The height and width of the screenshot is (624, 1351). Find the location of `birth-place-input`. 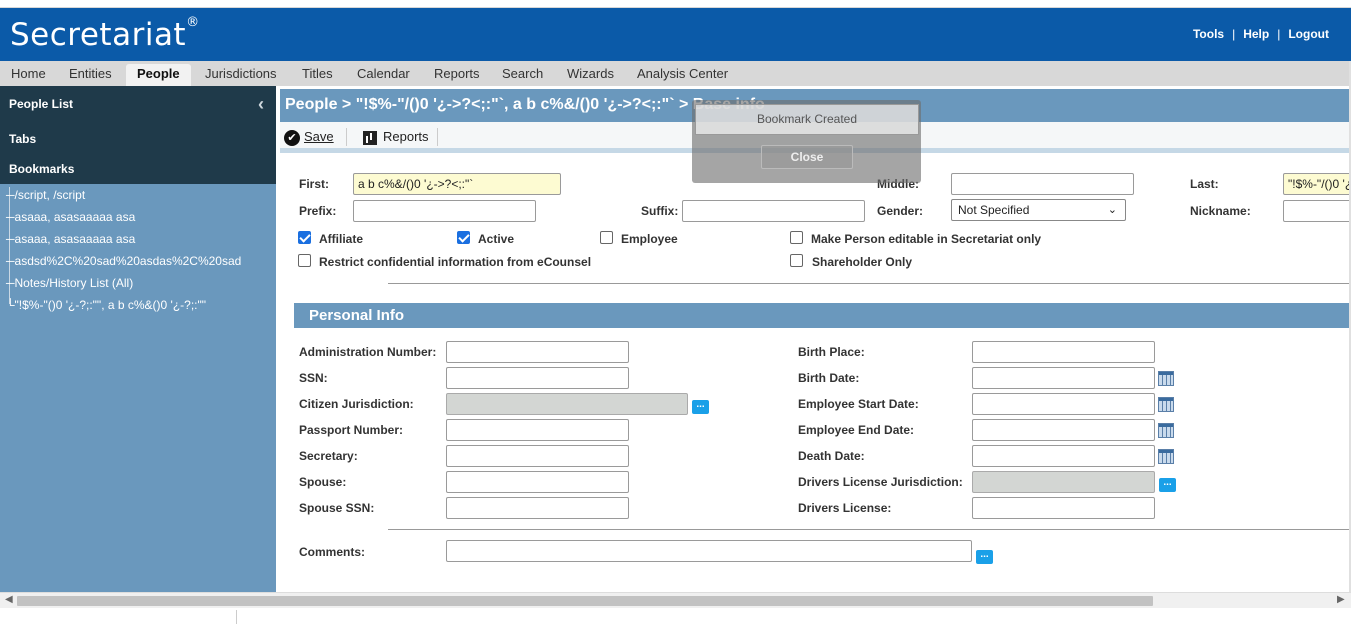

birth-place-input is located at coordinates (1063, 352).